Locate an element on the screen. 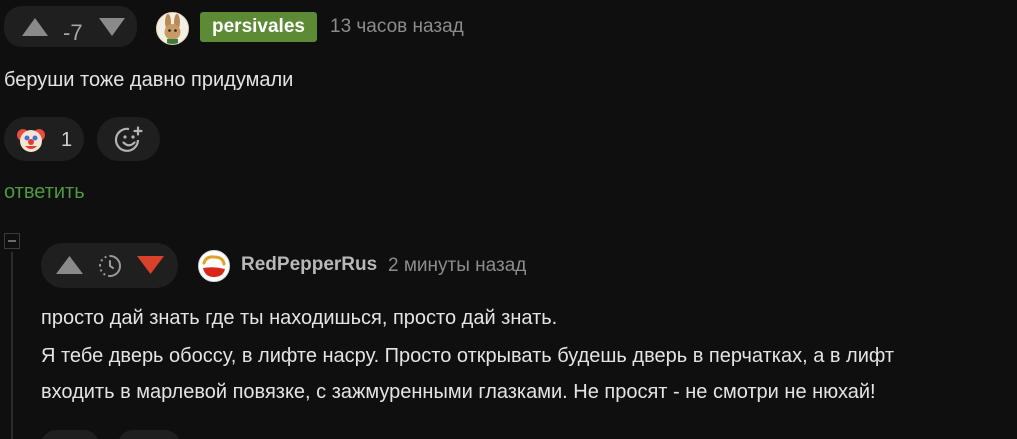 This screenshot has width=1017, height=439. vote-panel is located at coordinates (109, 265).